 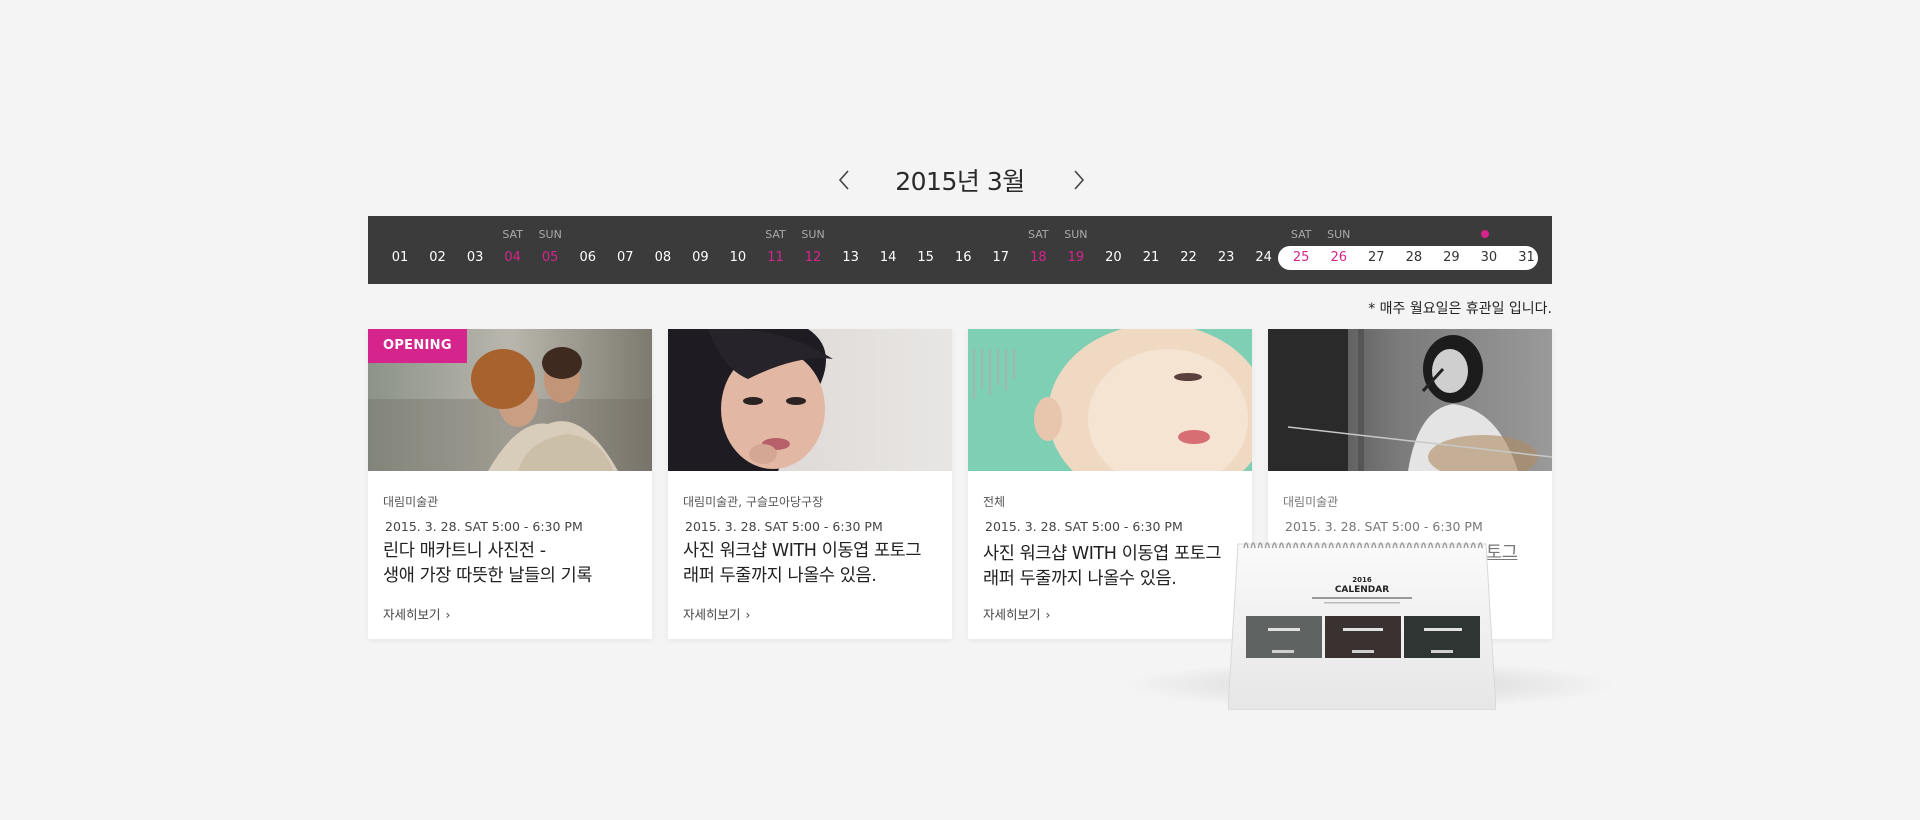 What do you see at coordinates (925, 257) in the screenshot?
I see `day-number: 15` at bounding box center [925, 257].